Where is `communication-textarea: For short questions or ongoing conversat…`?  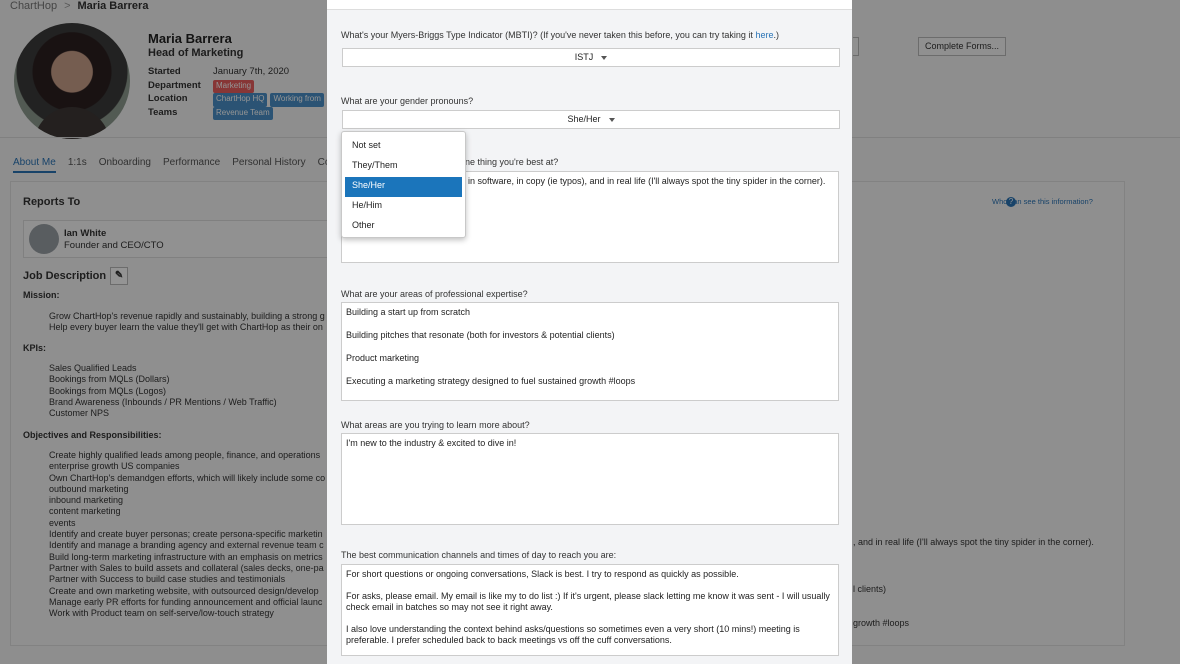 communication-textarea: For short questions or ongoing conversat… is located at coordinates (590, 610).